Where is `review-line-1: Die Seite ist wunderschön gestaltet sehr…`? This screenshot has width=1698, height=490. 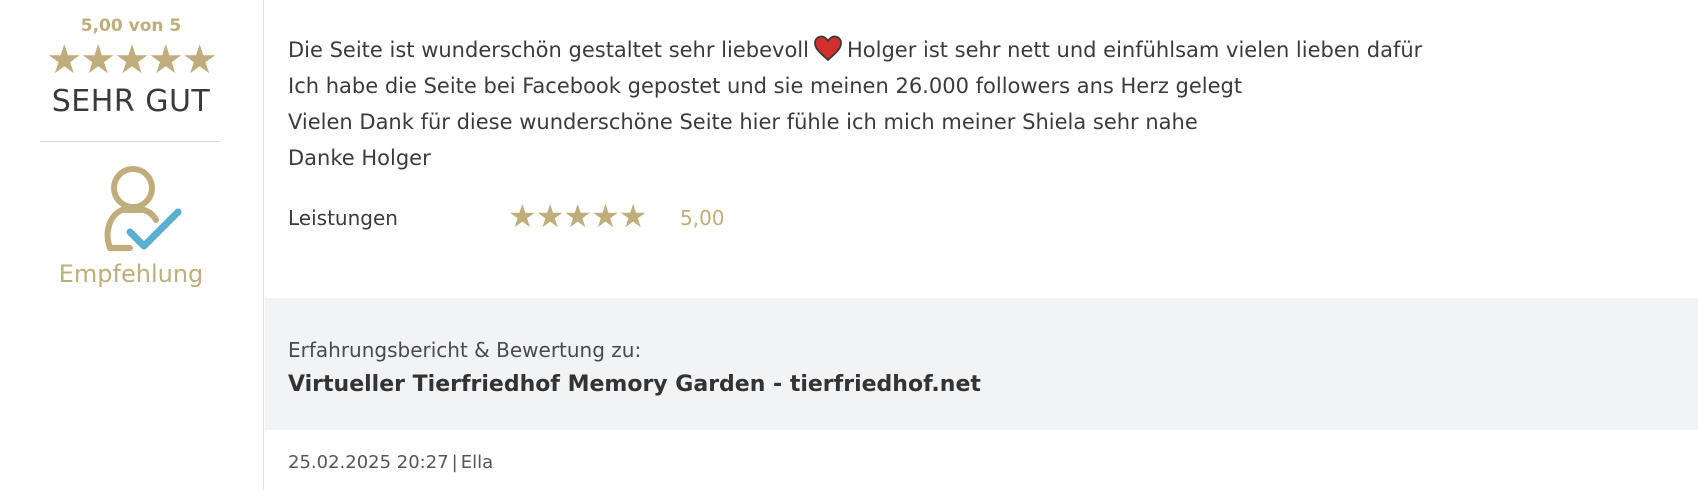 review-line-1: Die Seite ist wunderschön gestaltet sehr… is located at coordinates (978, 50).